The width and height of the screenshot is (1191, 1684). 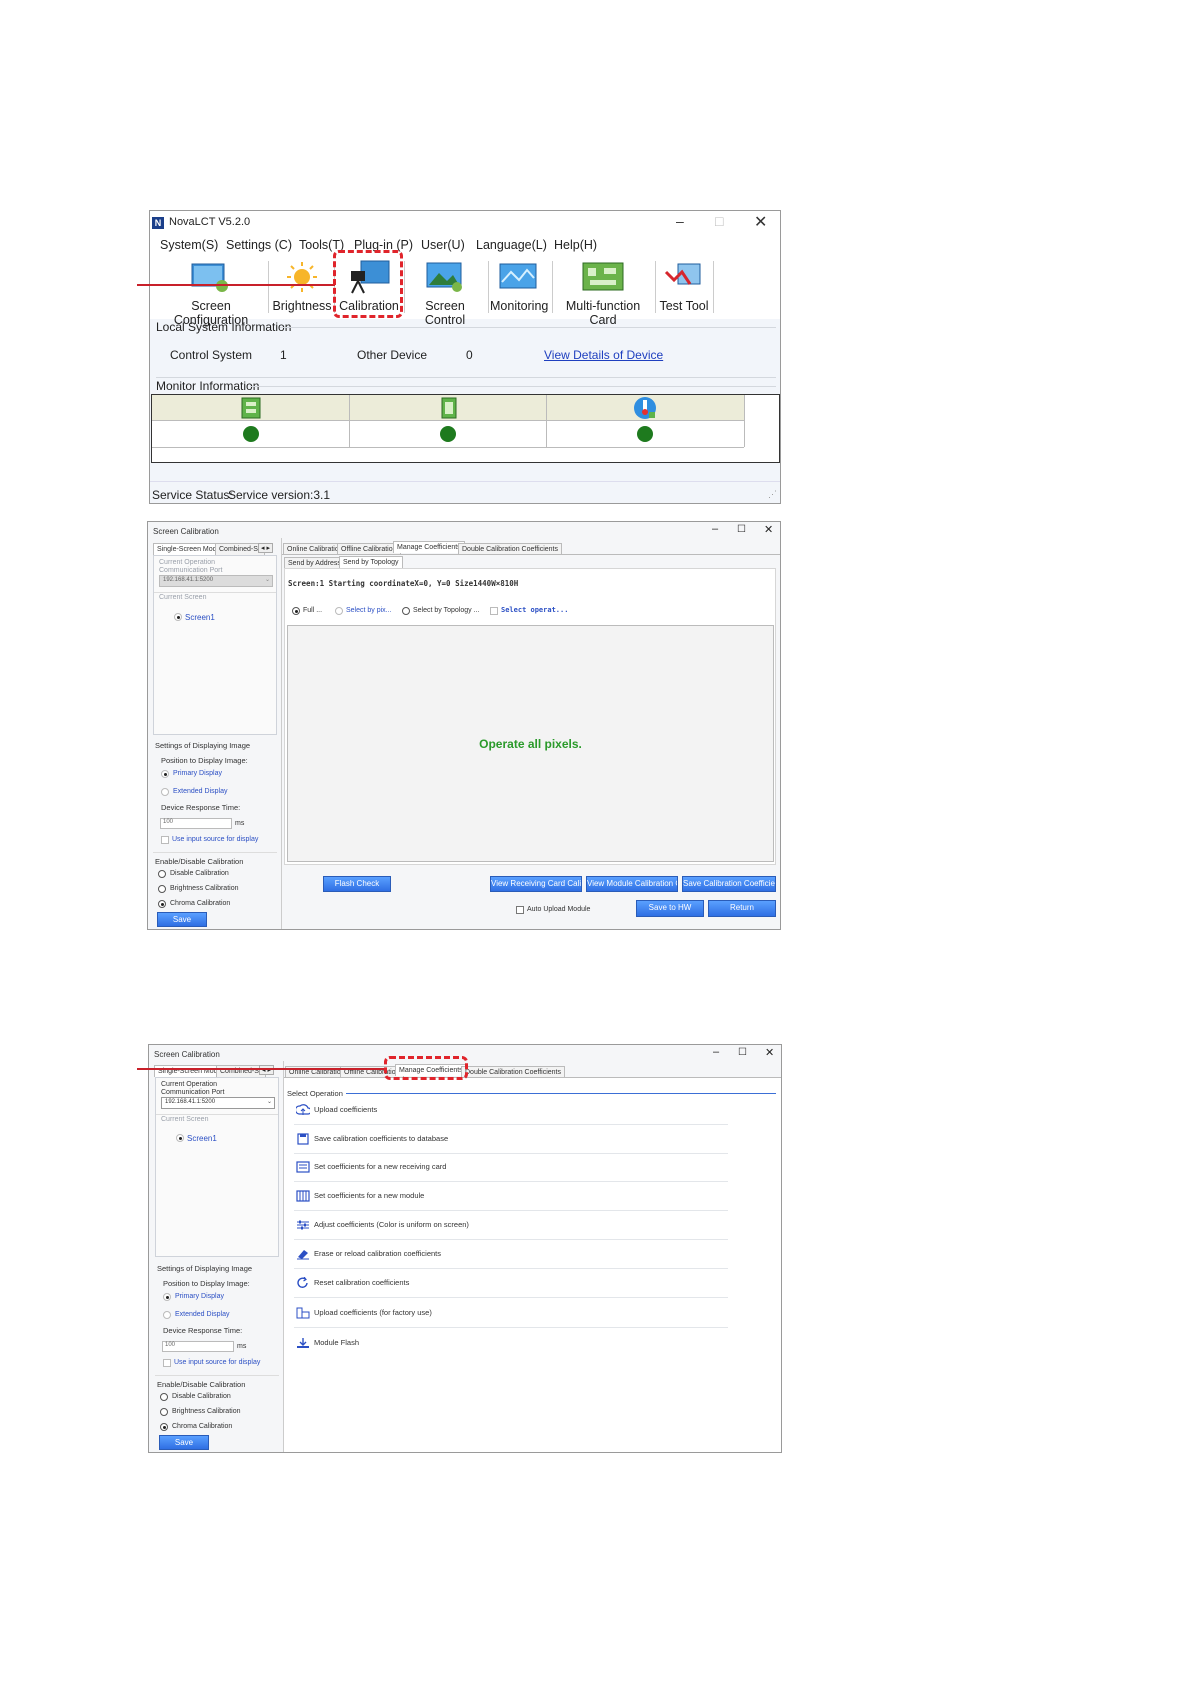 I want to click on operation-upload-cloud: Upload coefficients, so click(x=511, y=1114).